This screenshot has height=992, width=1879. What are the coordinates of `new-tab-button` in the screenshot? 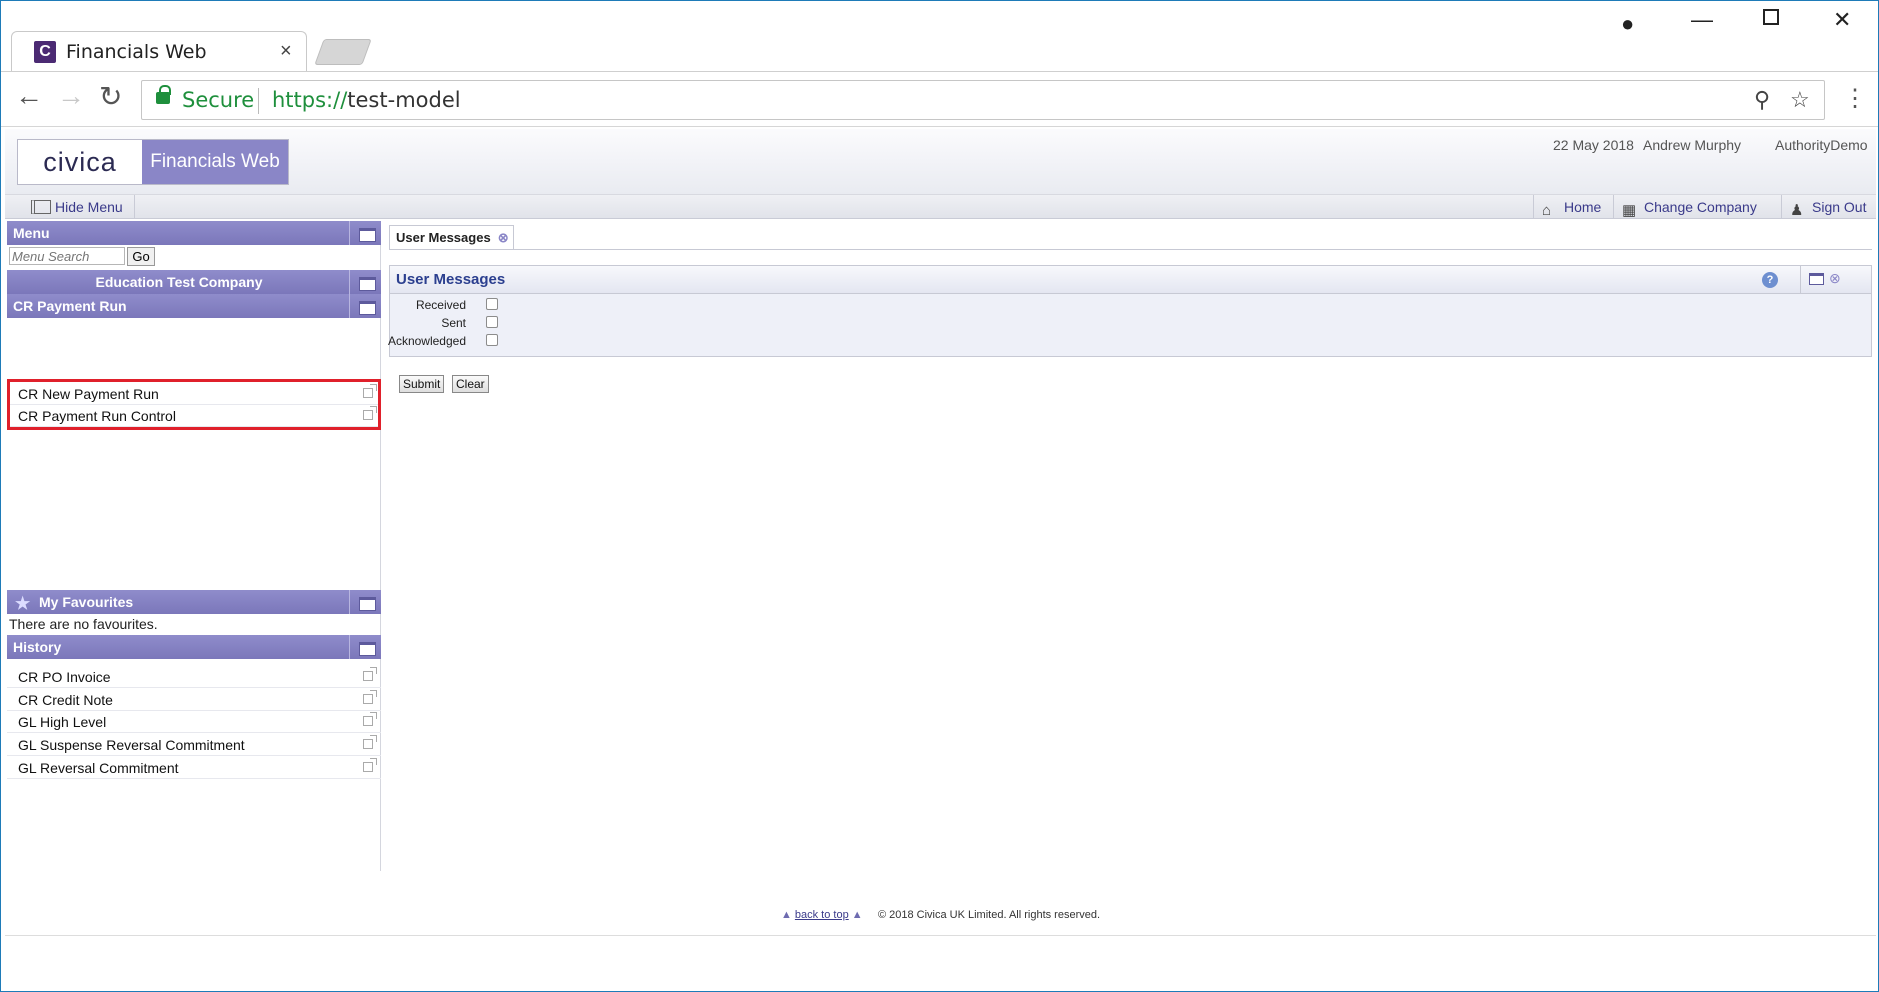 It's located at (343, 52).